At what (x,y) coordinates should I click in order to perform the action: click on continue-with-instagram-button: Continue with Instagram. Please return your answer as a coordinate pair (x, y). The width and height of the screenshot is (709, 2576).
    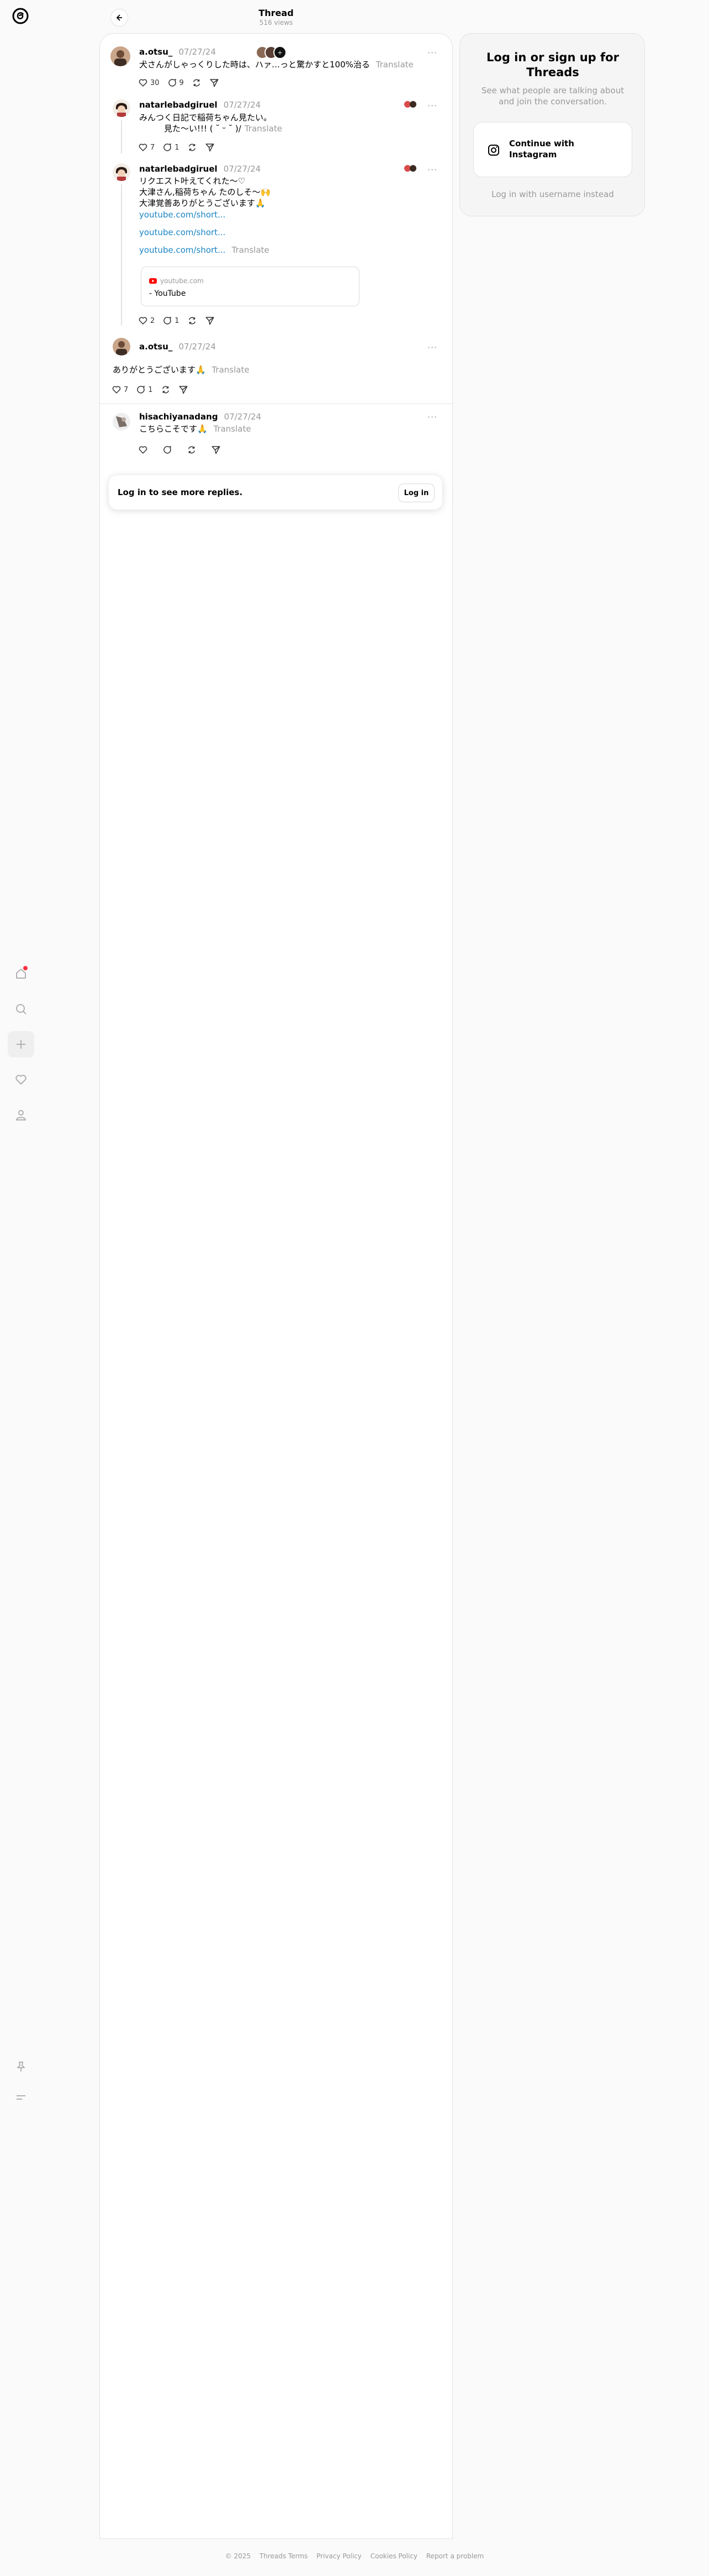
    Looking at the image, I should click on (552, 149).